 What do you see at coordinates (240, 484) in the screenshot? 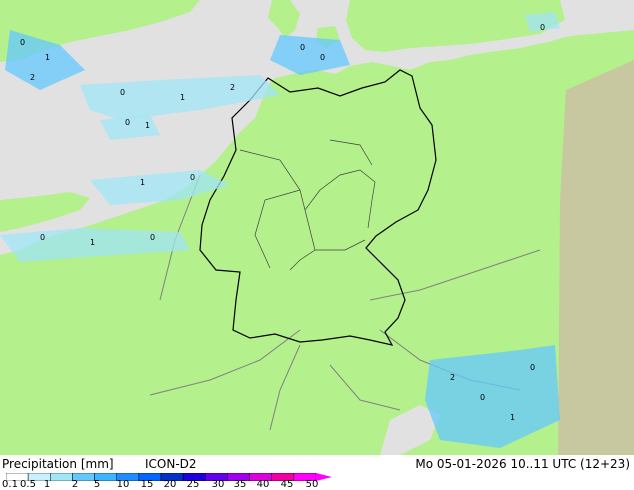
I see `colorbar-tick-label: 35` at bounding box center [240, 484].